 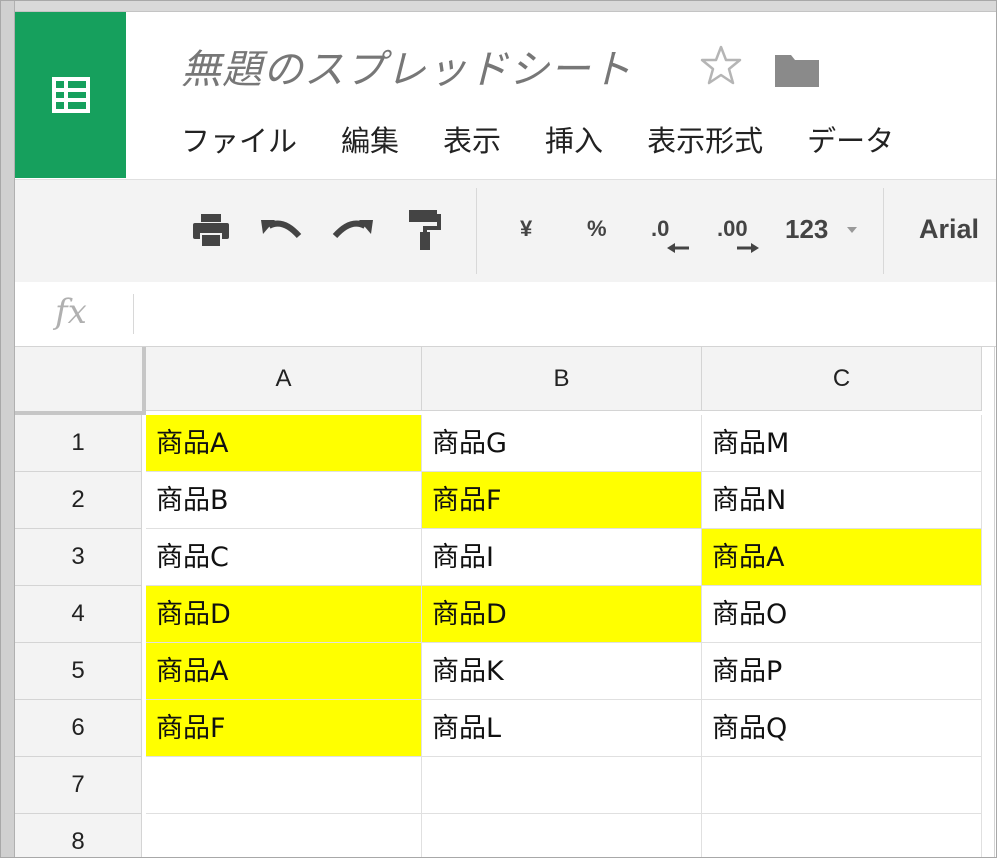 I want to click on cell-b1: 商品G, so click(x=562, y=443).